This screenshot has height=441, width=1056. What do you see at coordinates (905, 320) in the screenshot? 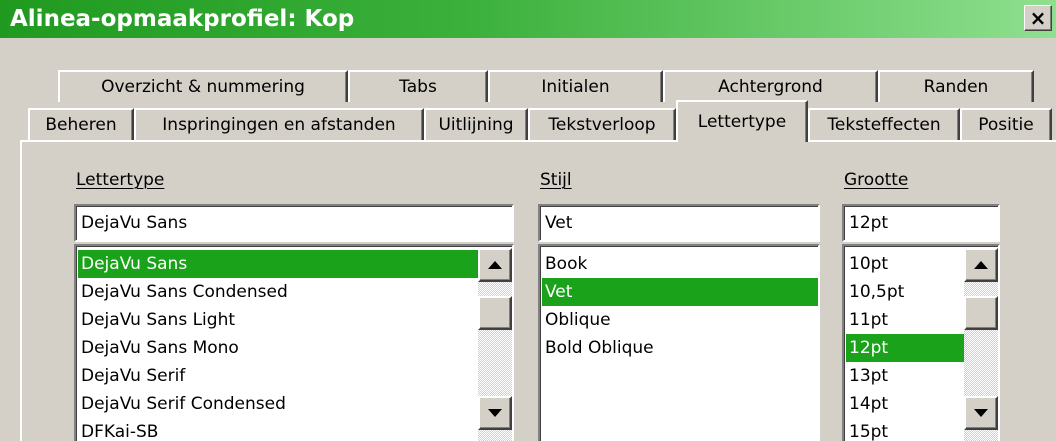
I see `list-item: 11pt` at bounding box center [905, 320].